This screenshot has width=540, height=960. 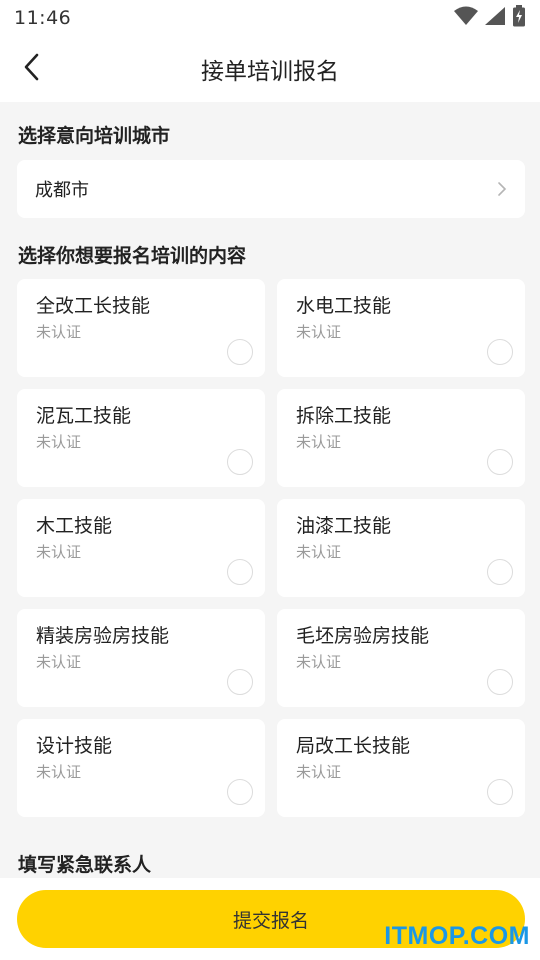 I want to click on skill-name: 泥瓦工技能, so click(x=84, y=416).